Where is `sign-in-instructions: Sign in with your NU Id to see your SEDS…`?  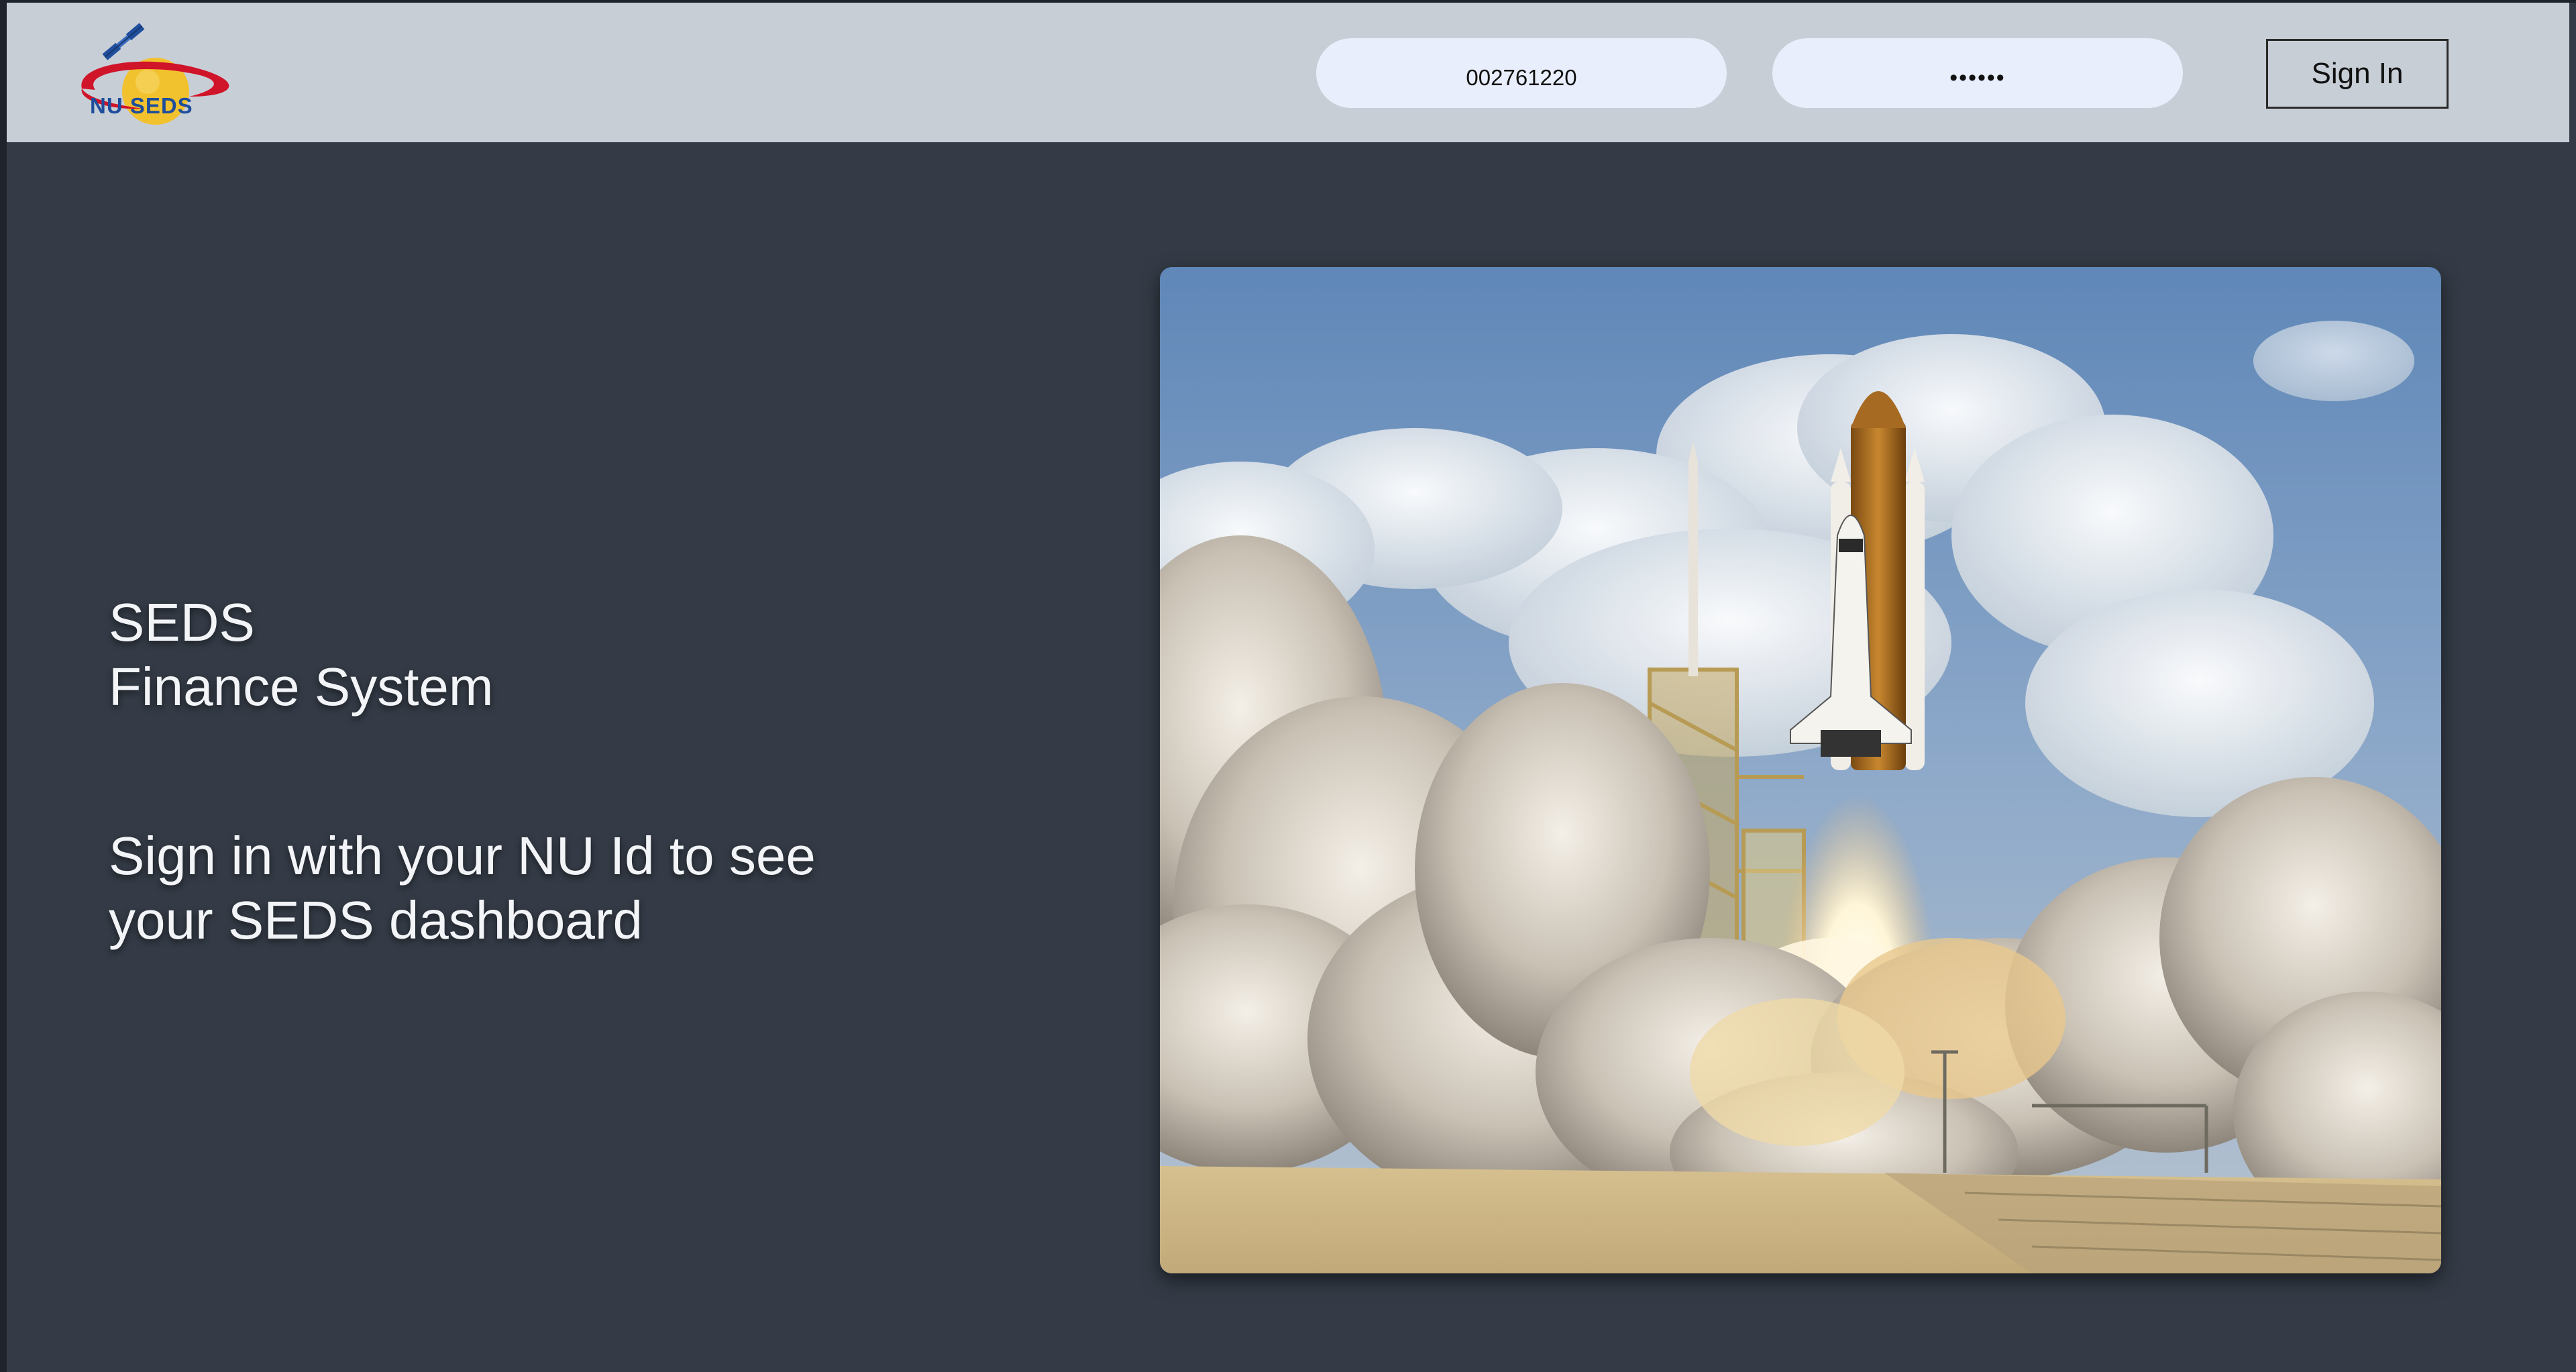
sign-in-instructions: Sign in with your NU Id to see your SEDS… is located at coordinates (462, 888).